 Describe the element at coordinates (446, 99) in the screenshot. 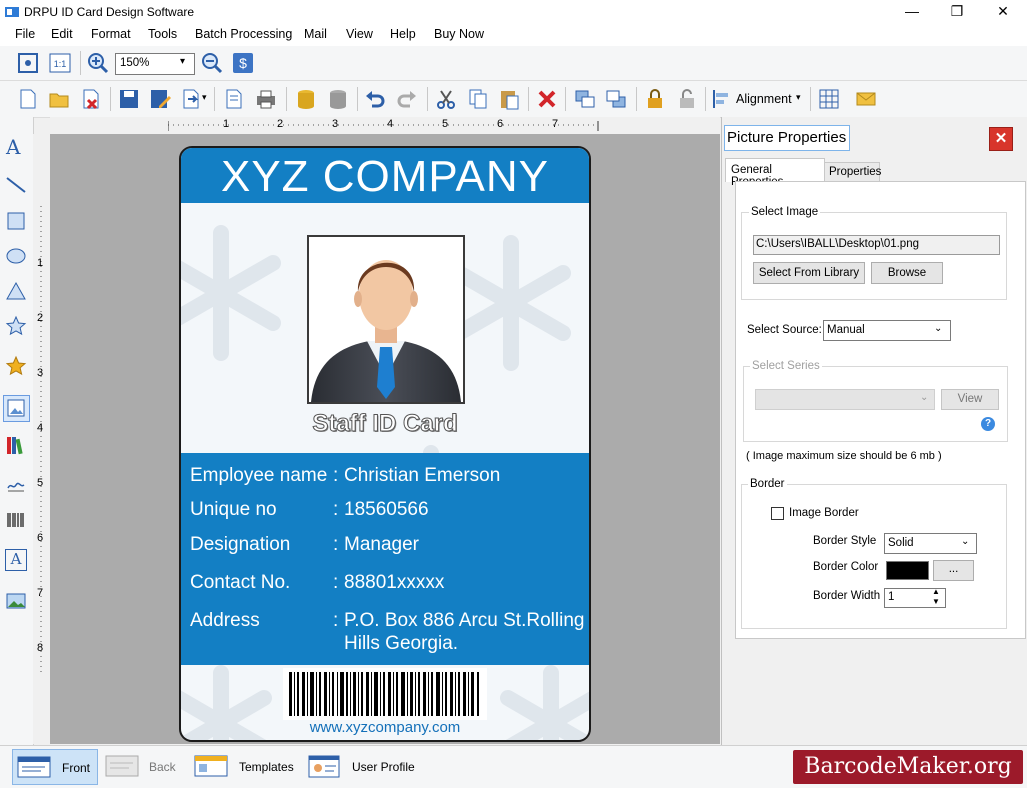

I see `cut-icon` at that location.